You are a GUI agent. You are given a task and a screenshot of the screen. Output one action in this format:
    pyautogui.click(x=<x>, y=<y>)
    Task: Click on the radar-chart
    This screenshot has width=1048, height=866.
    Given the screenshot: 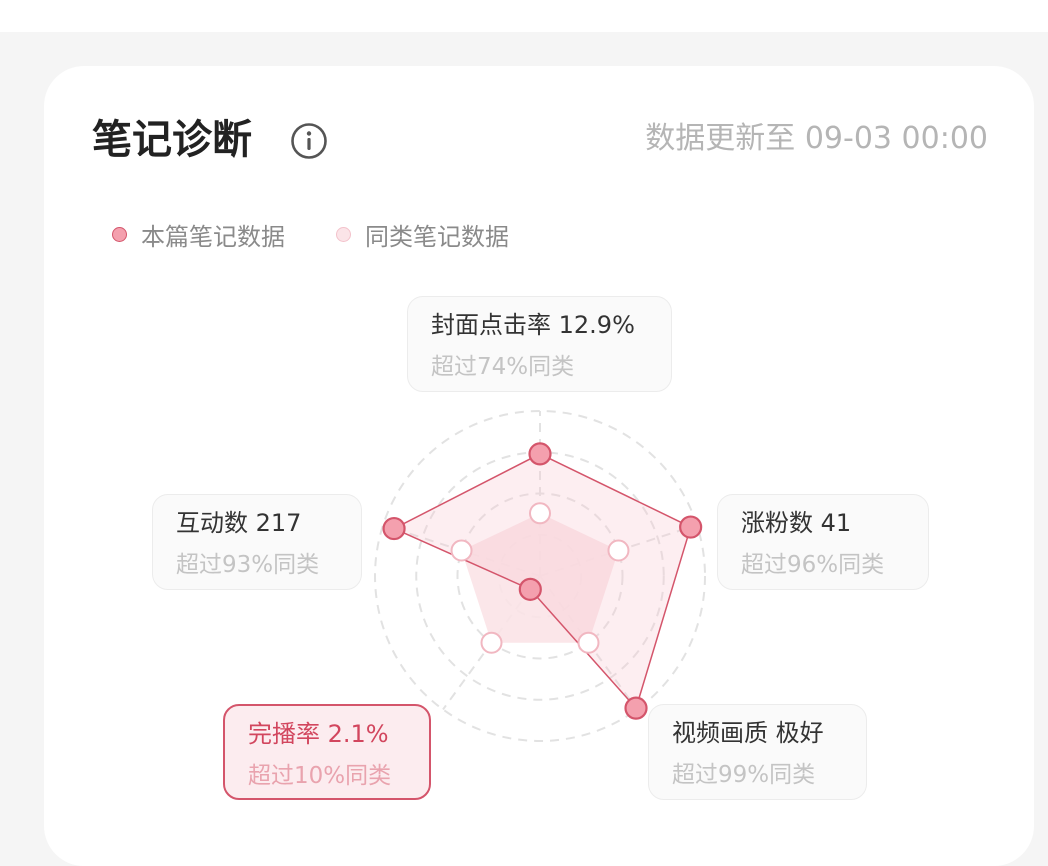 What is the action you would take?
    pyautogui.click(x=540, y=576)
    